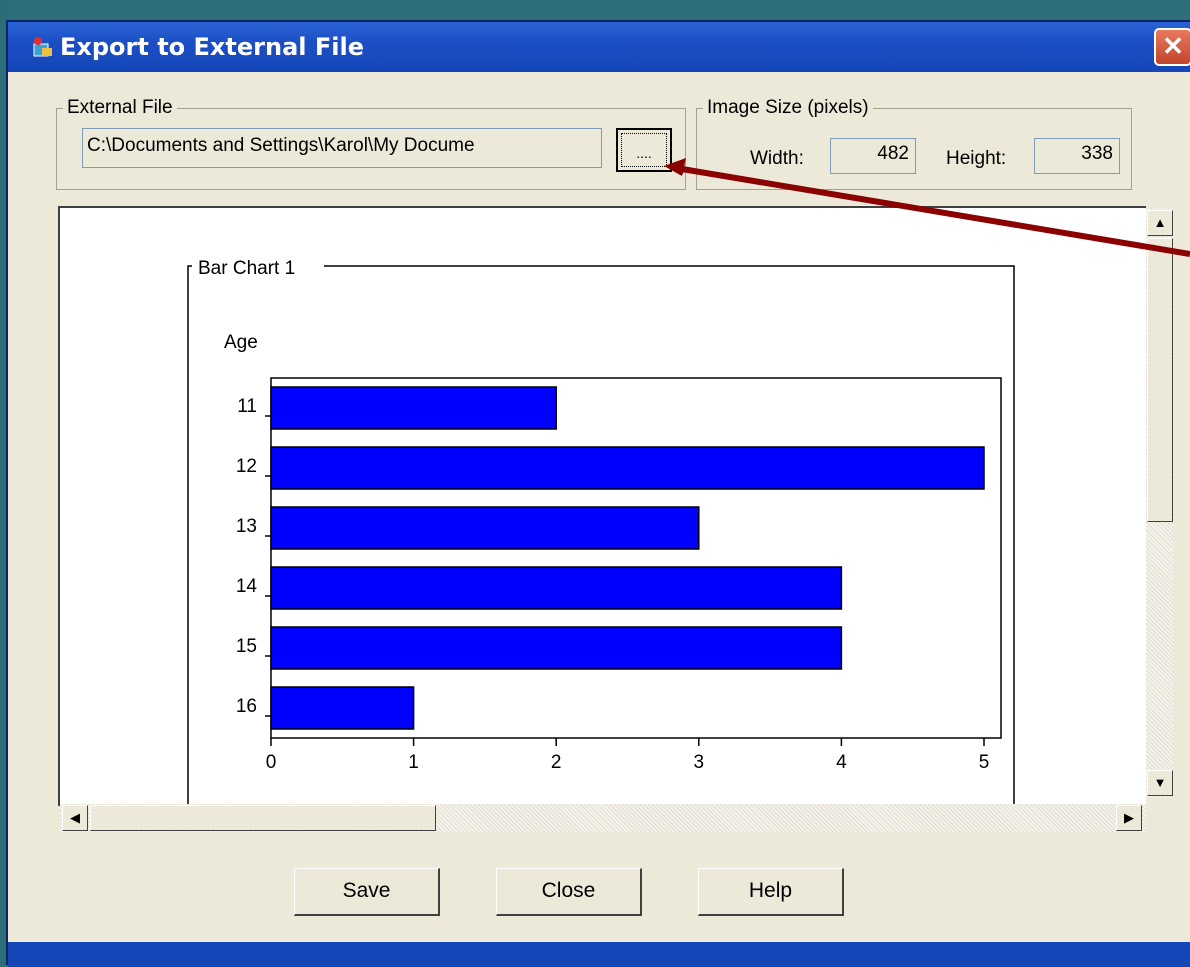  I want to click on y-tick-label-14: 14, so click(247, 586).